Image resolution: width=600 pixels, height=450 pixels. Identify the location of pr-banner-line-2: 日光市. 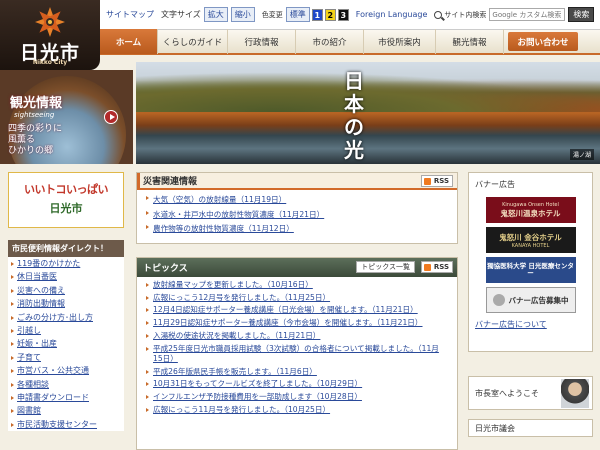
(66, 208).